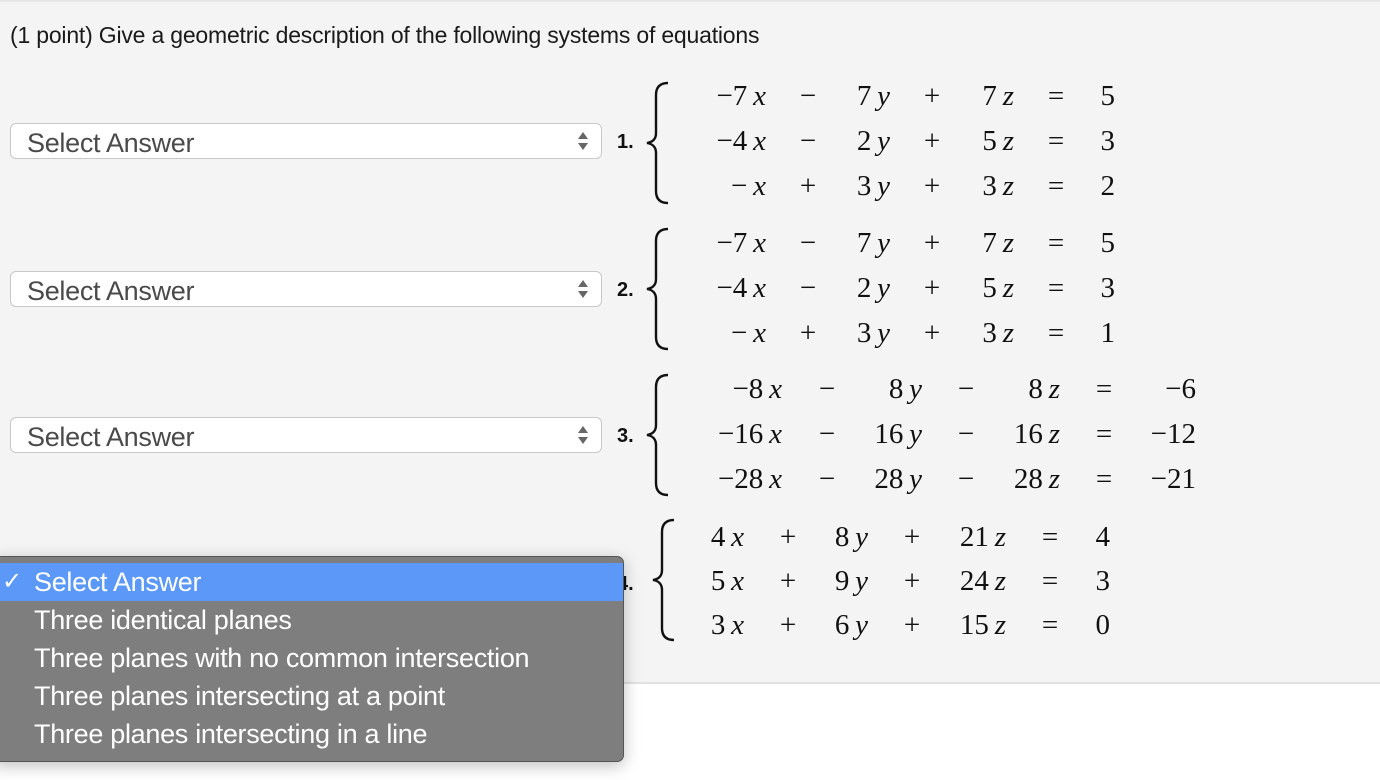  What do you see at coordinates (231, 734) in the screenshot?
I see `option-label: Three planes intersecting in a line` at bounding box center [231, 734].